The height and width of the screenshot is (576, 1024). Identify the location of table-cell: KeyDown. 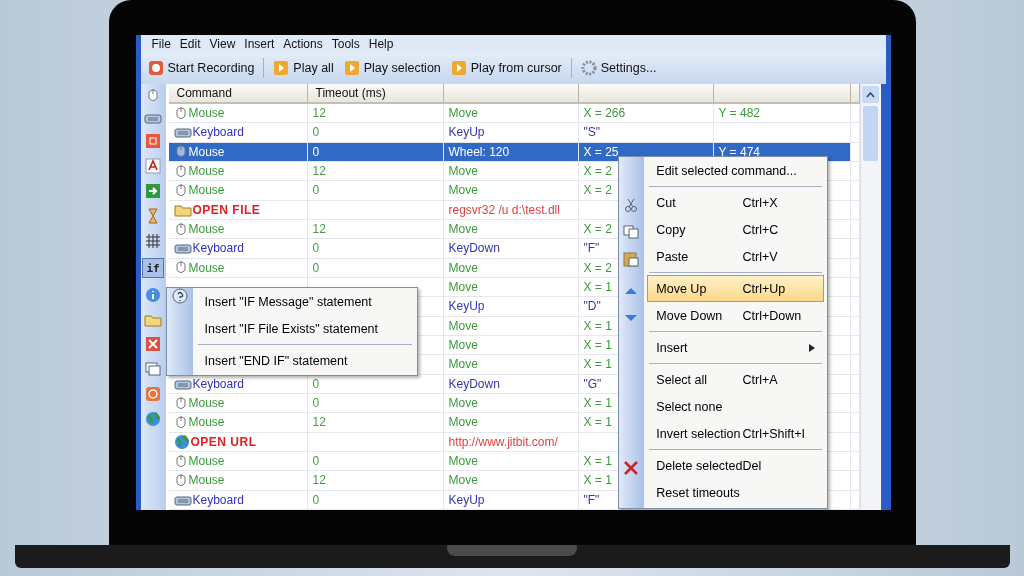
(474, 383).